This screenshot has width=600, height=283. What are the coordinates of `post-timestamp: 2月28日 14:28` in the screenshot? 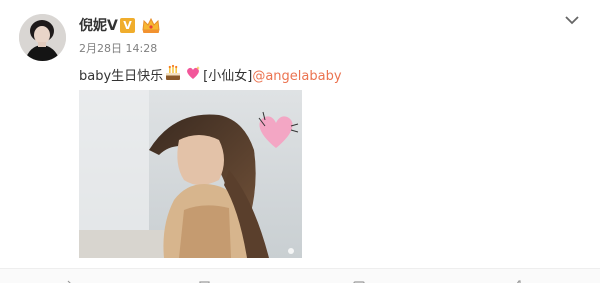 It's located at (118, 49).